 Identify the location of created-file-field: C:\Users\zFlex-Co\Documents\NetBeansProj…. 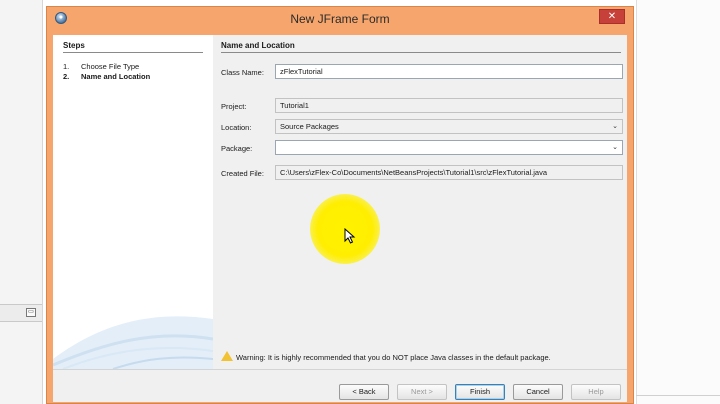
(449, 172).